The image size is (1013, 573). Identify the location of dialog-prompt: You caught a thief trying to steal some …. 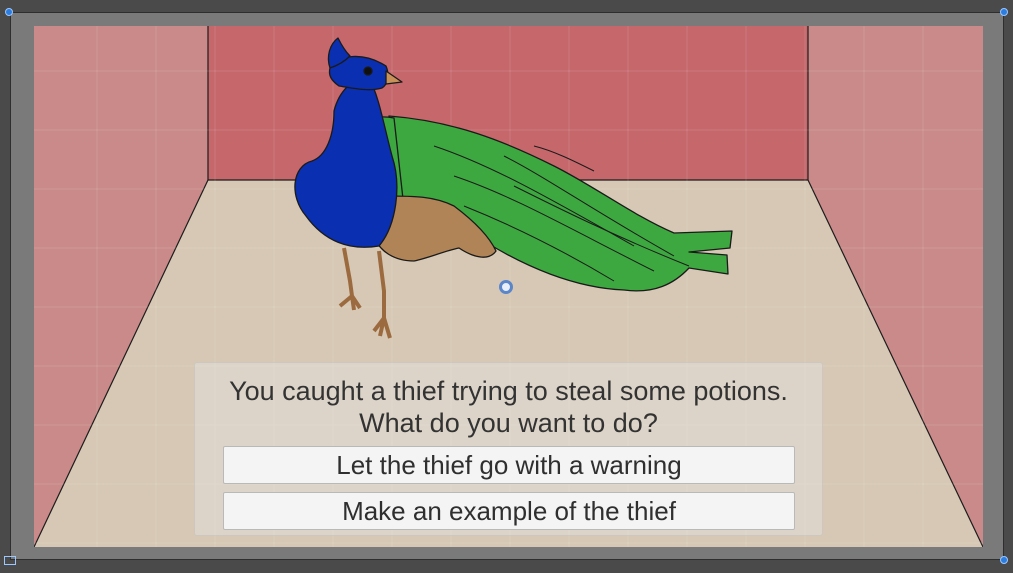
(508, 407).